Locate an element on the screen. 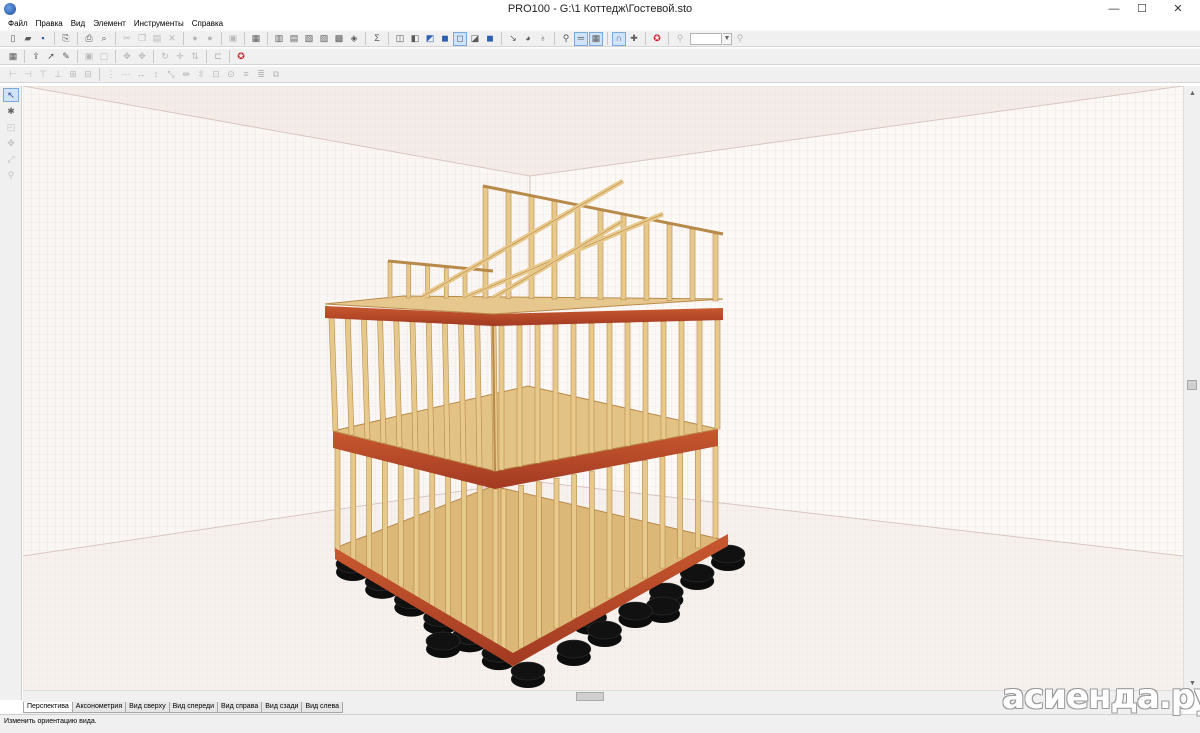 The image size is (1200, 733). space-h-icon: ⇹ is located at coordinates (186, 75).